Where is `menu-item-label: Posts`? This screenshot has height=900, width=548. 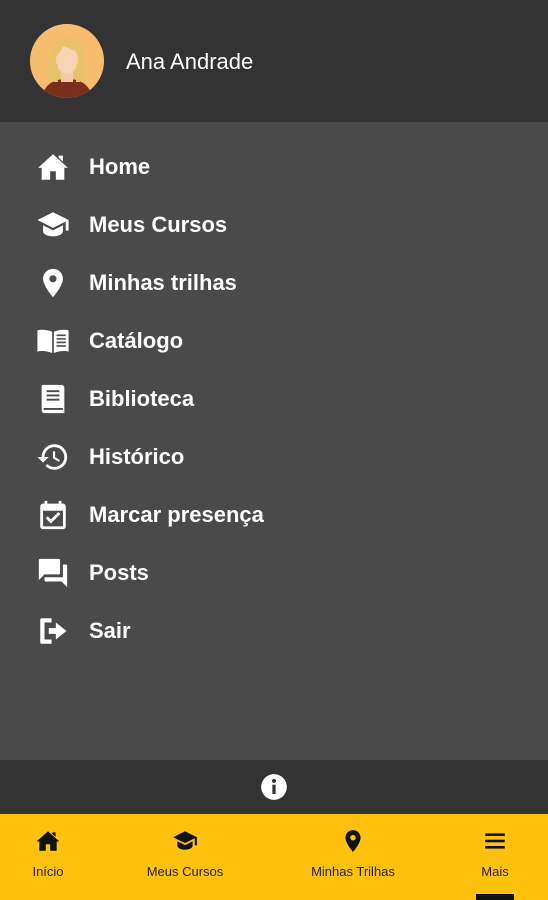 menu-item-label: Posts is located at coordinates (119, 572).